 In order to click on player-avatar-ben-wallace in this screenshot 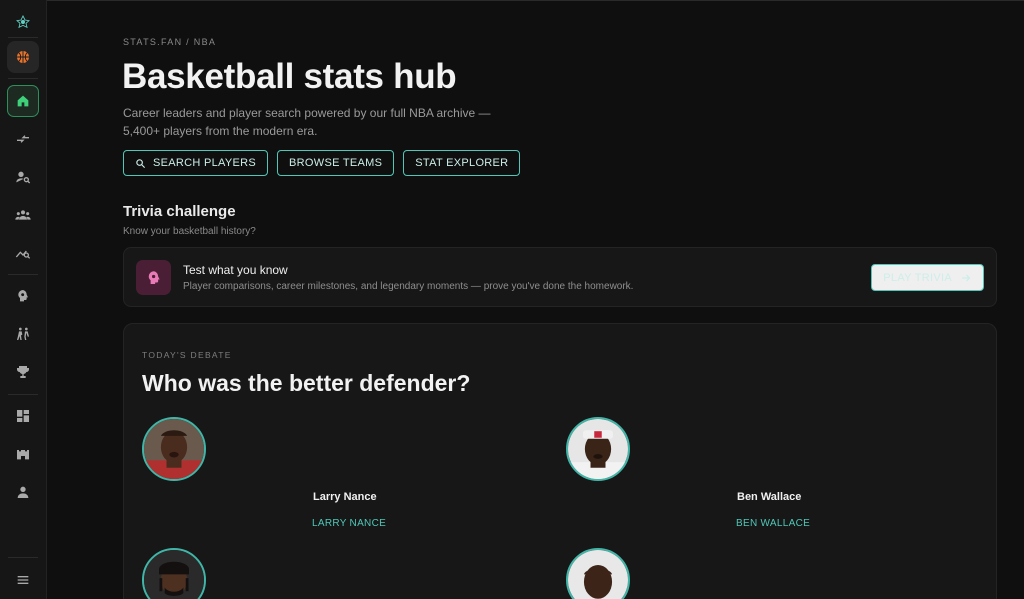, I will do `click(598, 449)`.